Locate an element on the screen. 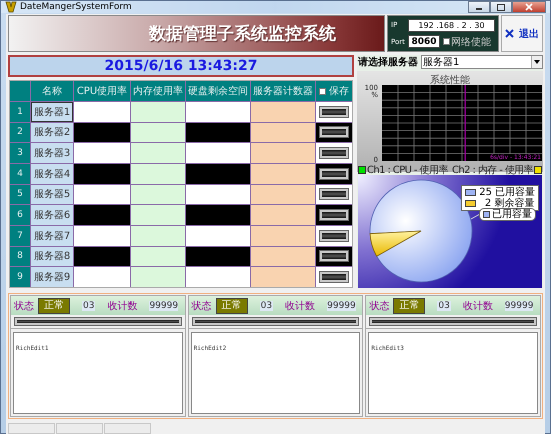 The height and width of the screenshot is (434, 551). row-number: 2 is located at coordinates (20, 132).